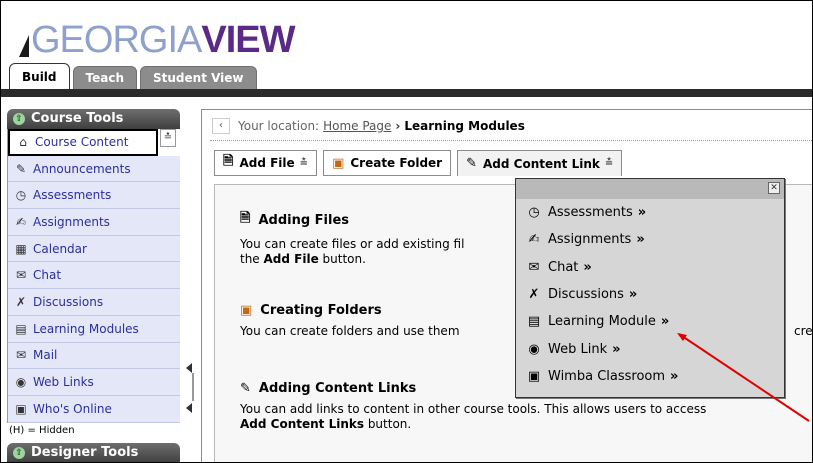  Describe the element at coordinates (94, 196) in the screenshot. I see `sidebar-item-assessments: ◷ Assessments` at that location.